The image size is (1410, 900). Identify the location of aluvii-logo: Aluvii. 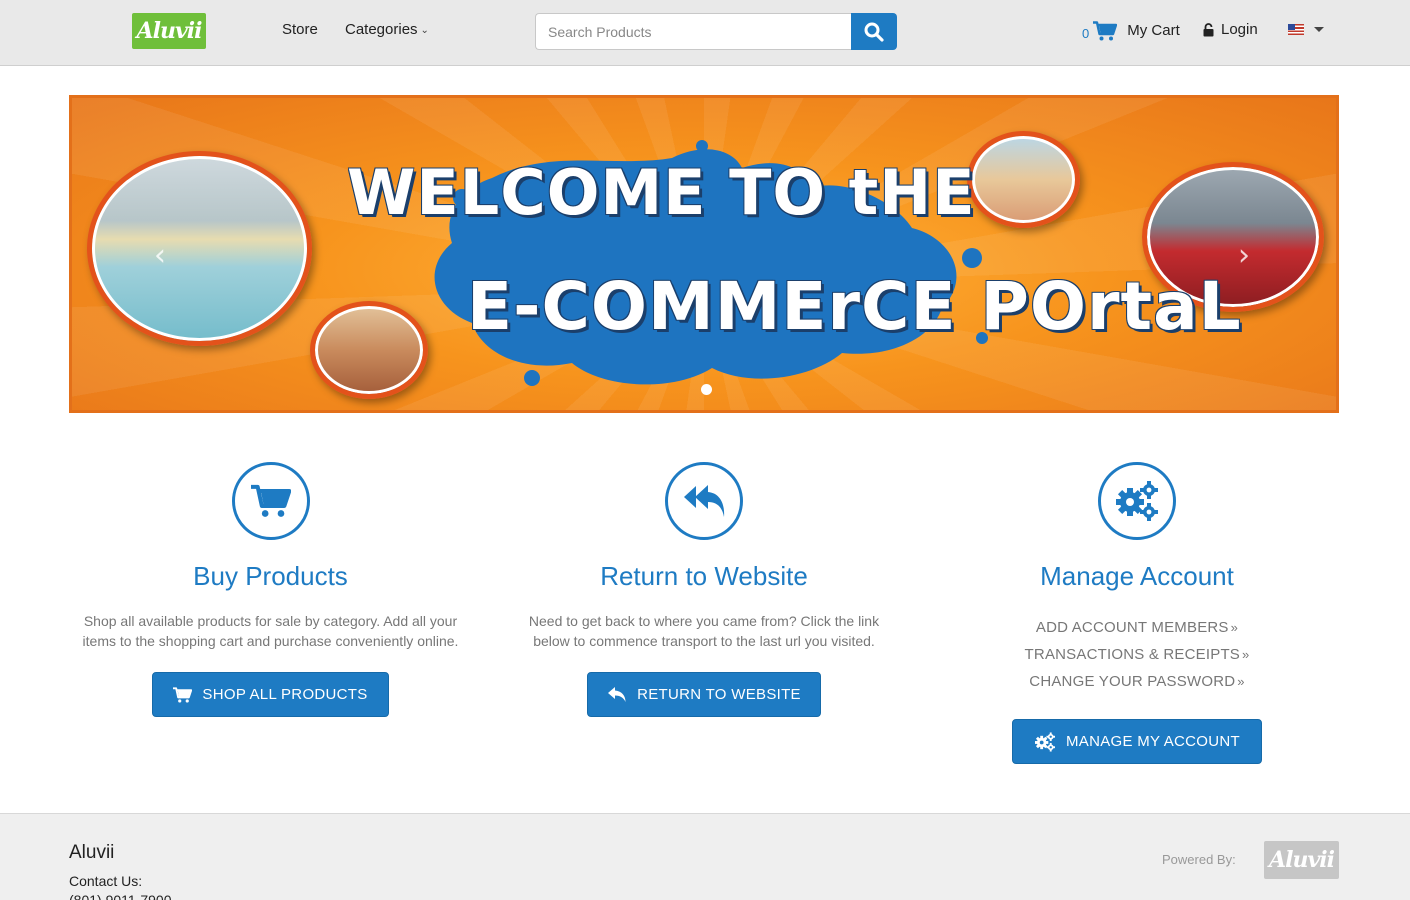
(169, 31).